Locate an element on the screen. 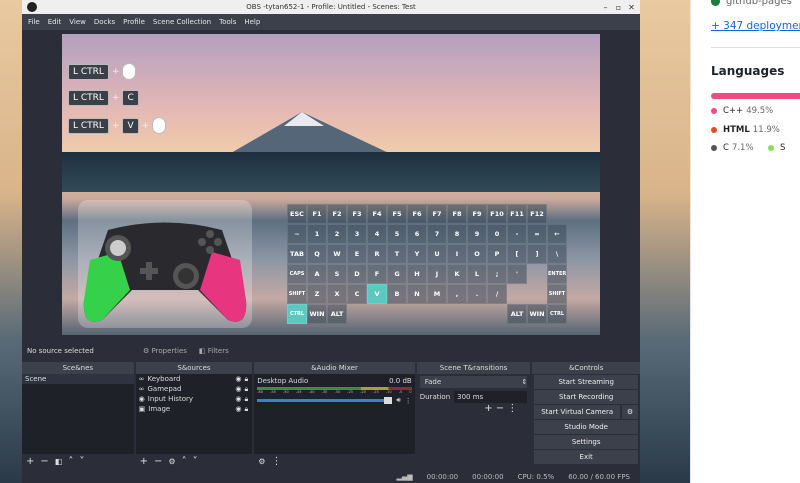 Image resolution: width=800 pixels, height=483 pixels. meter-tick: -5 is located at coordinates (400, 392).